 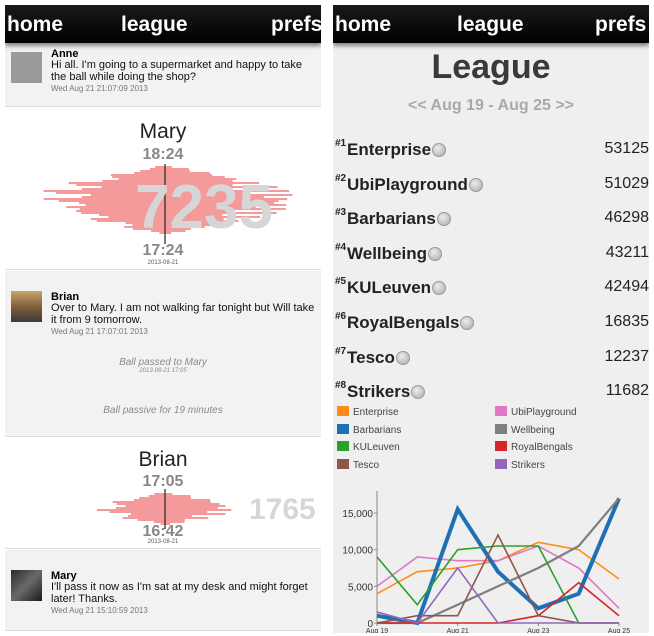 What do you see at coordinates (533, 430) in the screenshot?
I see `legend-label: Wellbeing` at bounding box center [533, 430].